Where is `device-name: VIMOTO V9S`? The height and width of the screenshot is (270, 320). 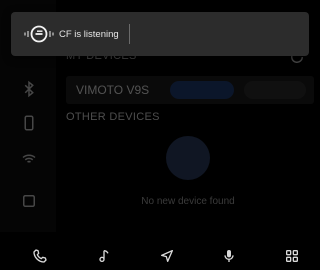 device-name: VIMOTO V9S is located at coordinates (113, 90).